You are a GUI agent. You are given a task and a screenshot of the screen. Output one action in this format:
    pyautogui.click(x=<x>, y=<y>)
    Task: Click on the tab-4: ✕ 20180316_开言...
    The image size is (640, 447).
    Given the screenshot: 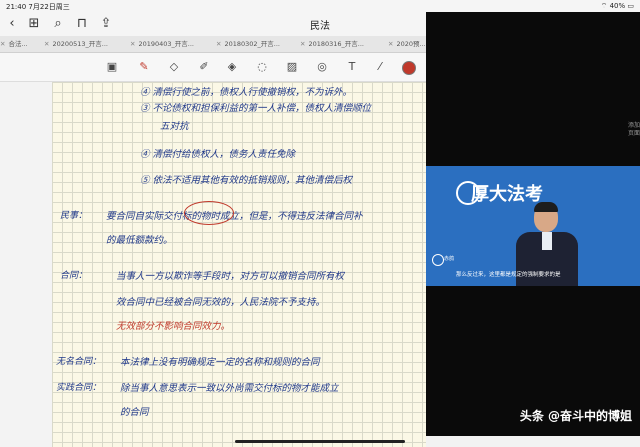 What is the action you would take?
    pyautogui.click(x=343, y=44)
    